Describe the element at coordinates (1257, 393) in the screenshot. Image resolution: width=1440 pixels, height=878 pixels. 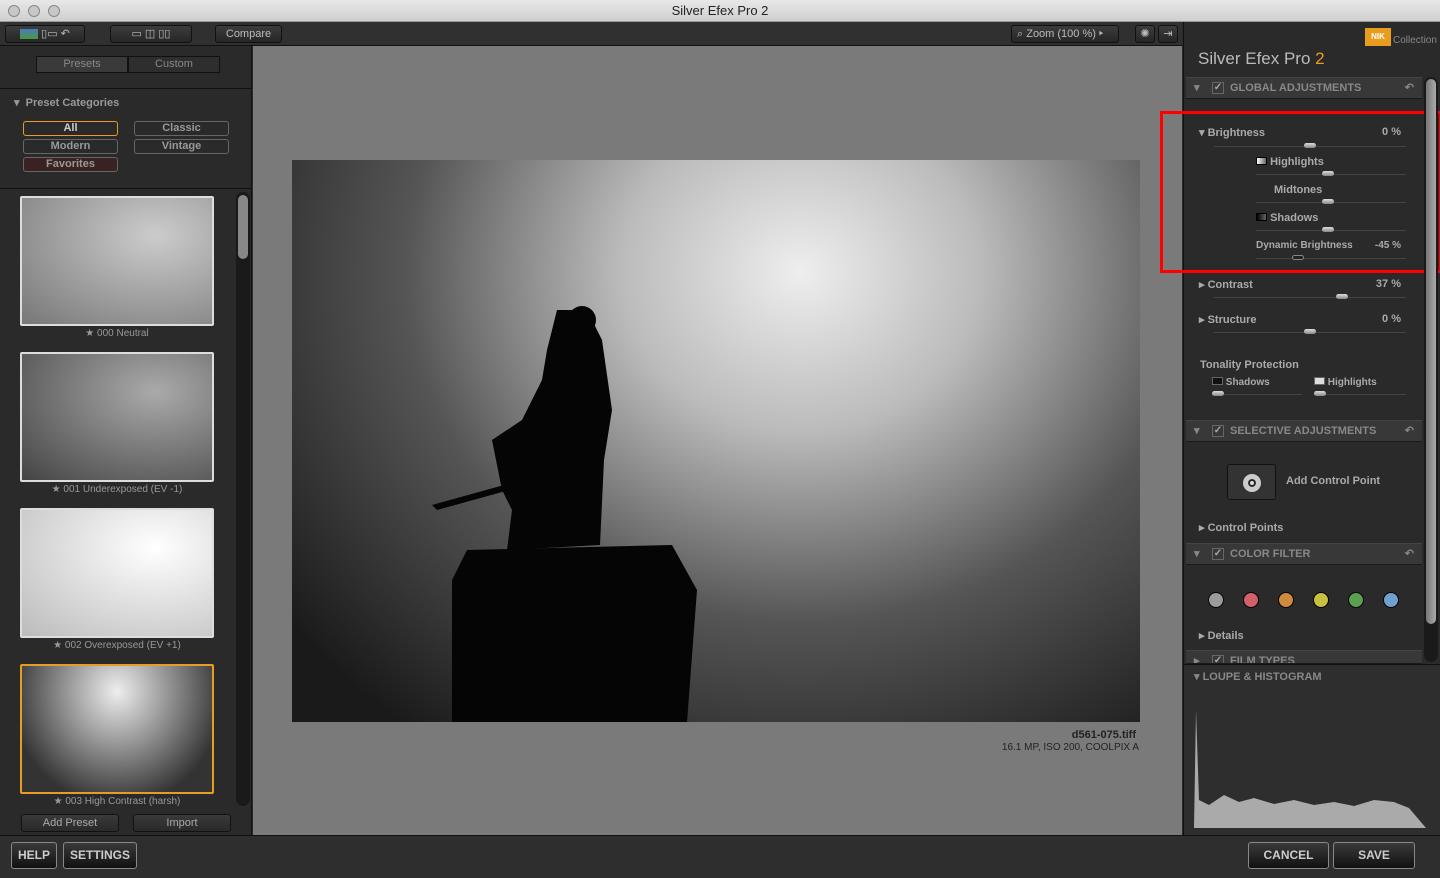
I see `tonality-shadows-slider` at that location.